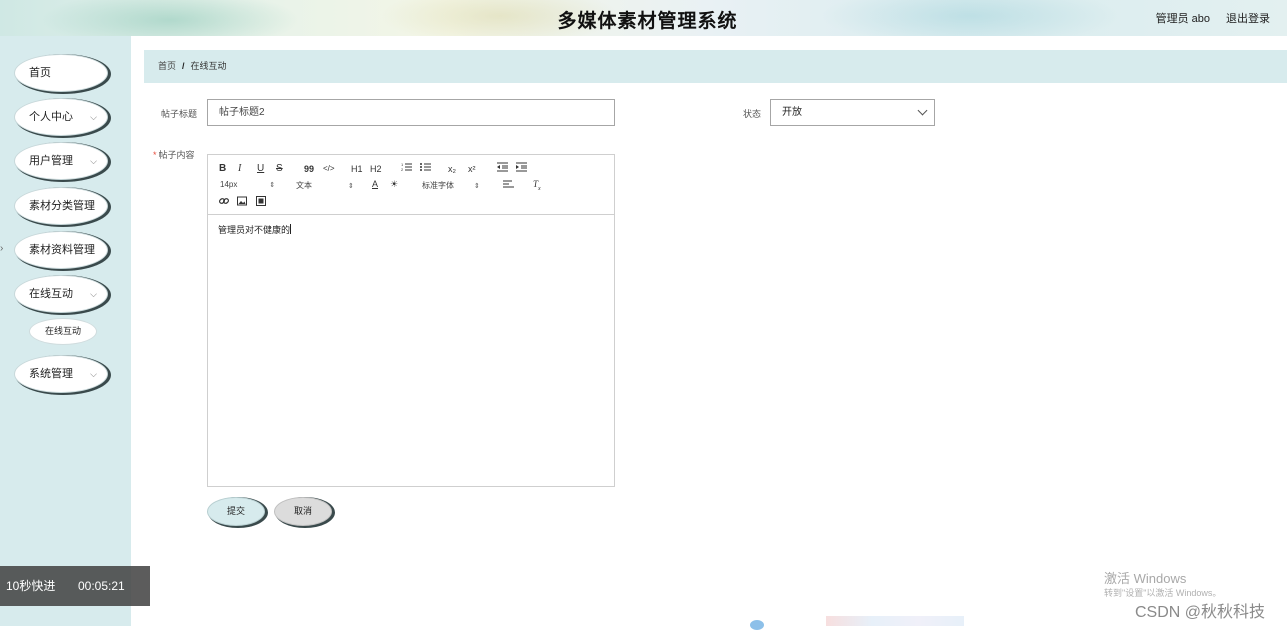 This screenshot has height=630, width=1287. Describe the element at coordinates (30, 586) in the screenshot. I see `fast-forward-label: 10秒快进` at that location.